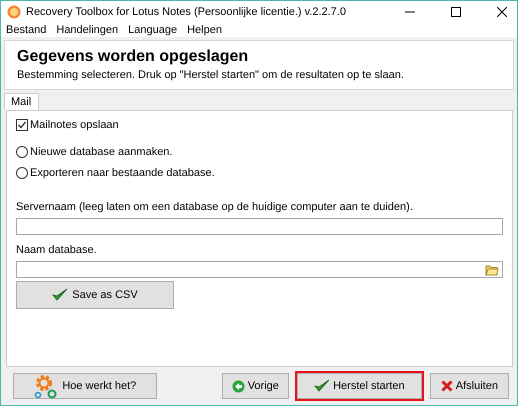 The width and height of the screenshot is (518, 406). Describe the element at coordinates (85, 386) in the screenshot. I see `footer-button: Hoe werkt het?` at that location.